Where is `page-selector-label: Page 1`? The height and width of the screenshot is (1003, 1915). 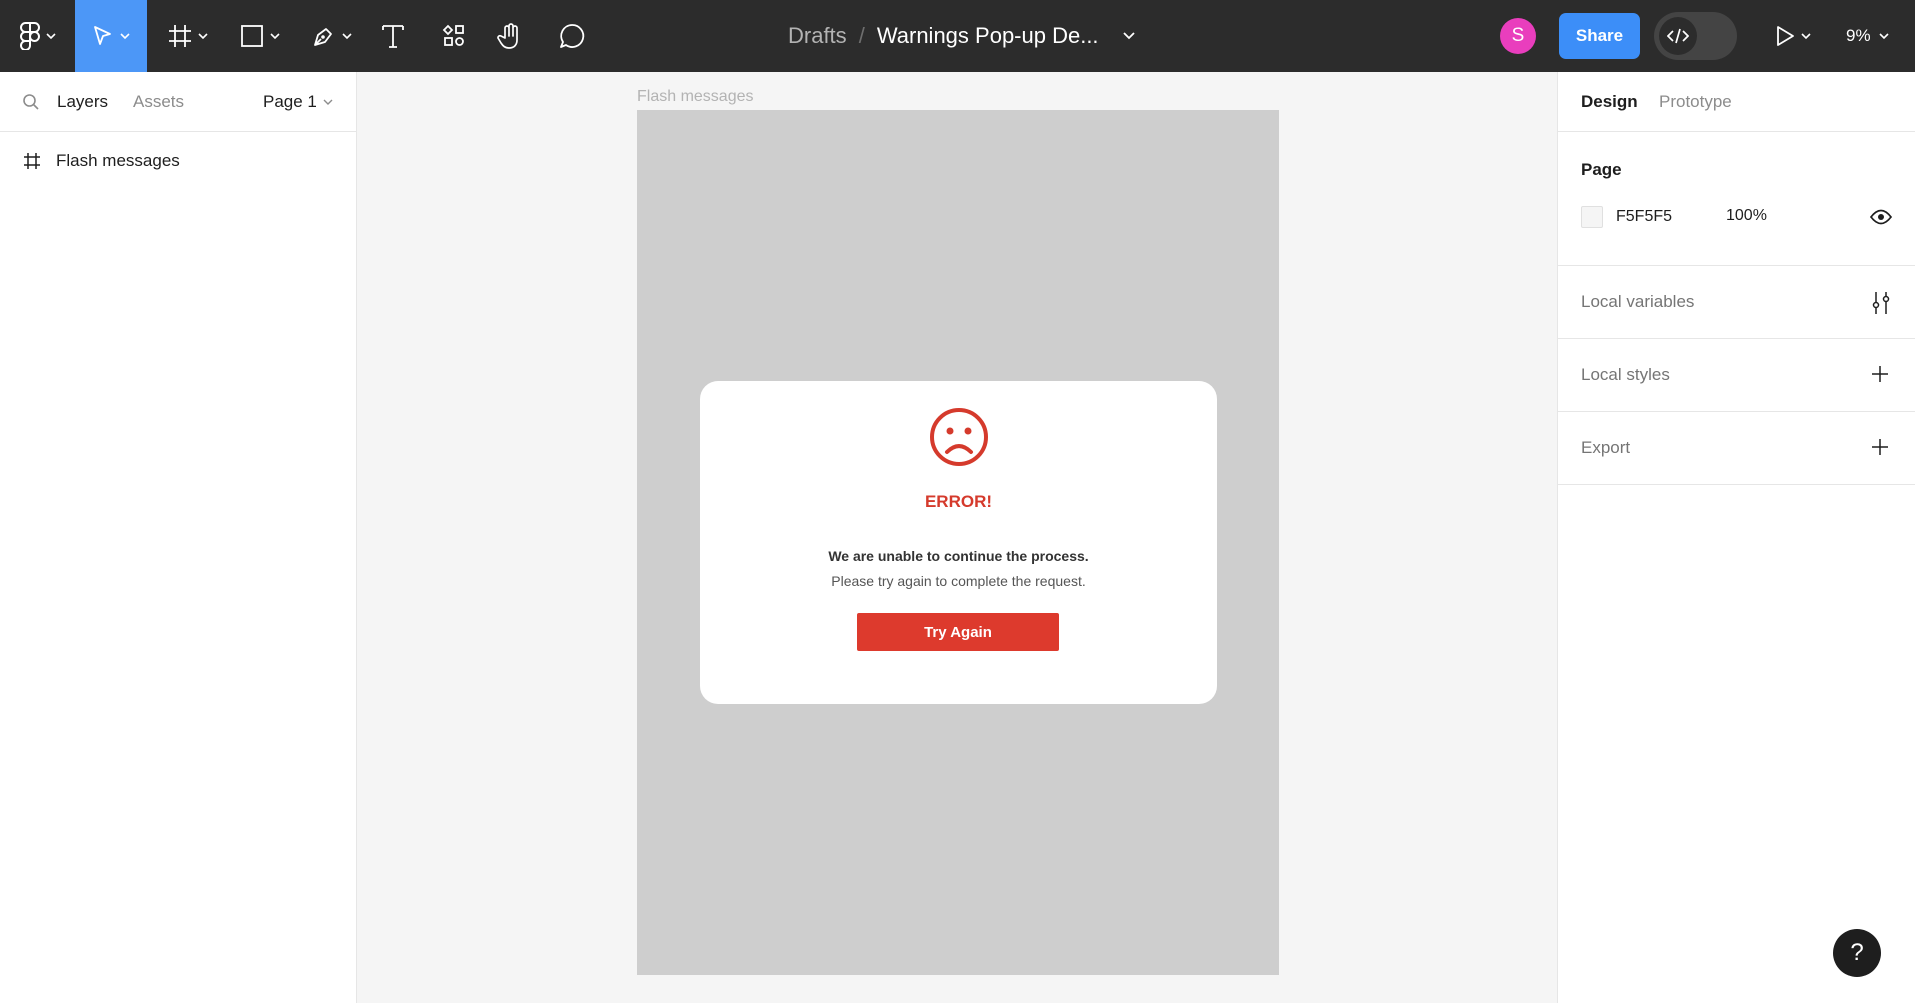 page-selector-label: Page 1 is located at coordinates (290, 101).